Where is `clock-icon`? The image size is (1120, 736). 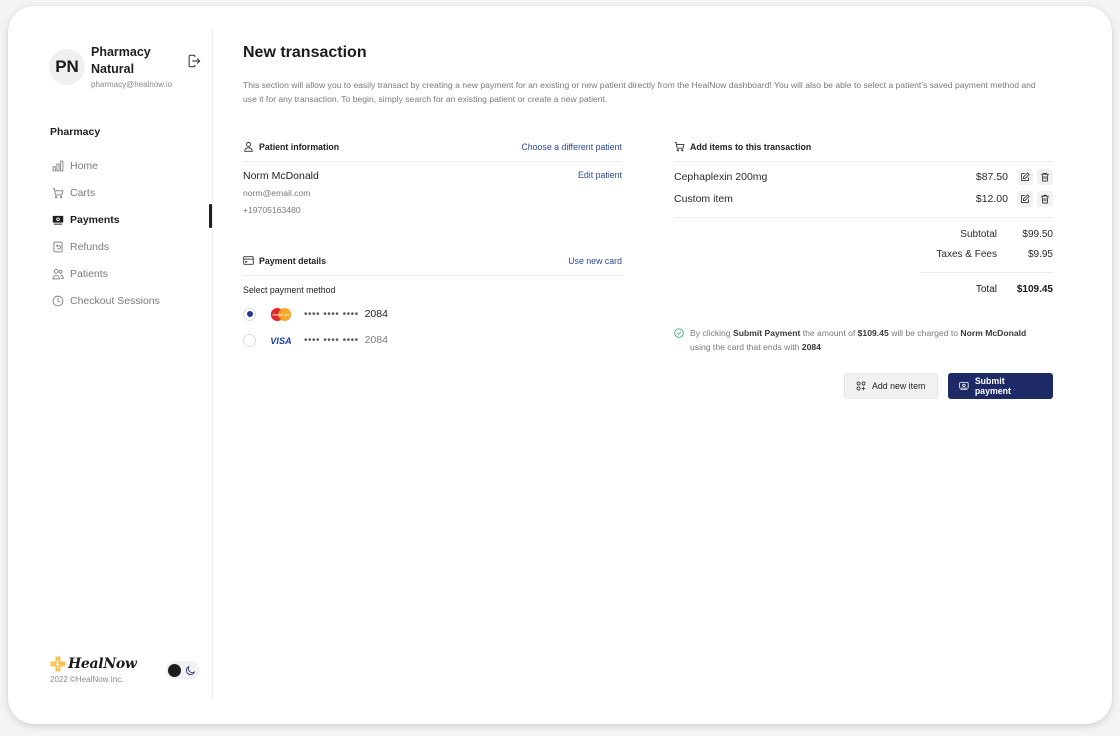
clock-icon is located at coordinates (58, 300).